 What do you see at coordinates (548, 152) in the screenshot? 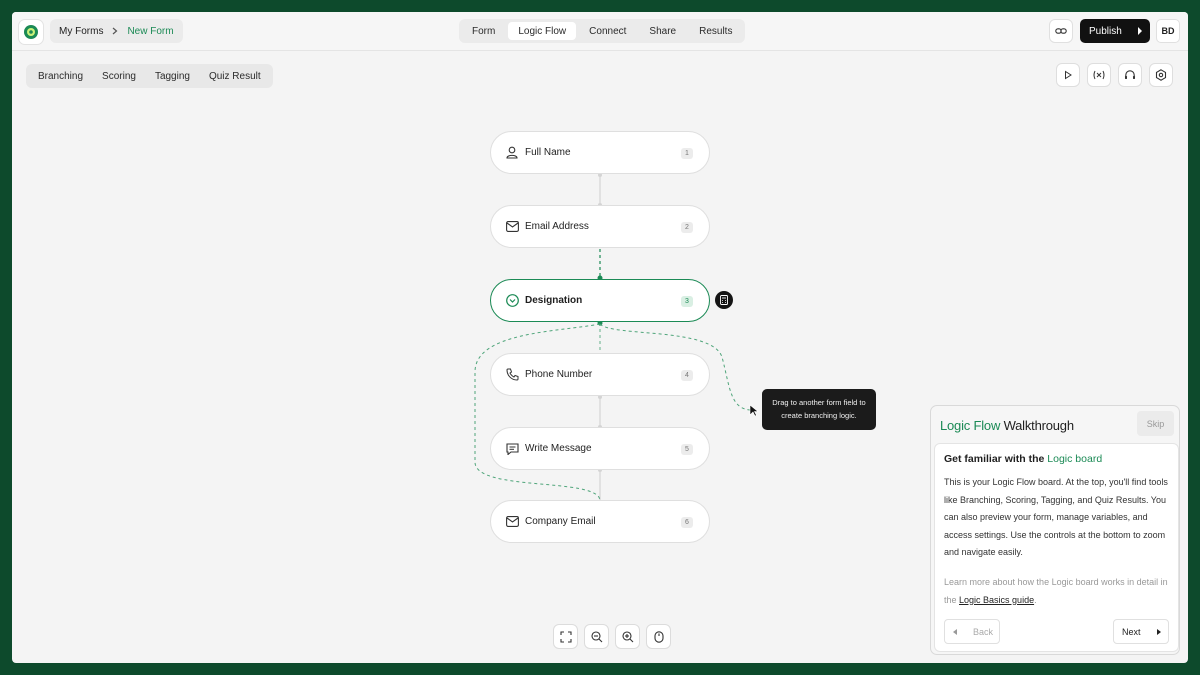
I see `field-label: Full Name` at bounding box center [548, 152].